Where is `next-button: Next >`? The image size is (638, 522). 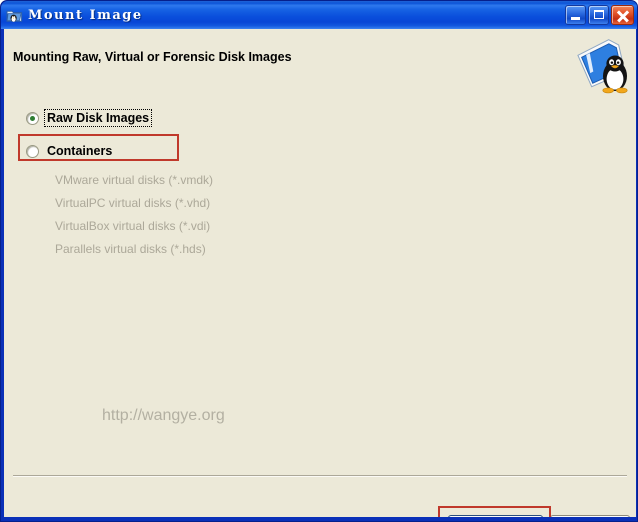 next-button: Next > is located at coordinates (495, 516).